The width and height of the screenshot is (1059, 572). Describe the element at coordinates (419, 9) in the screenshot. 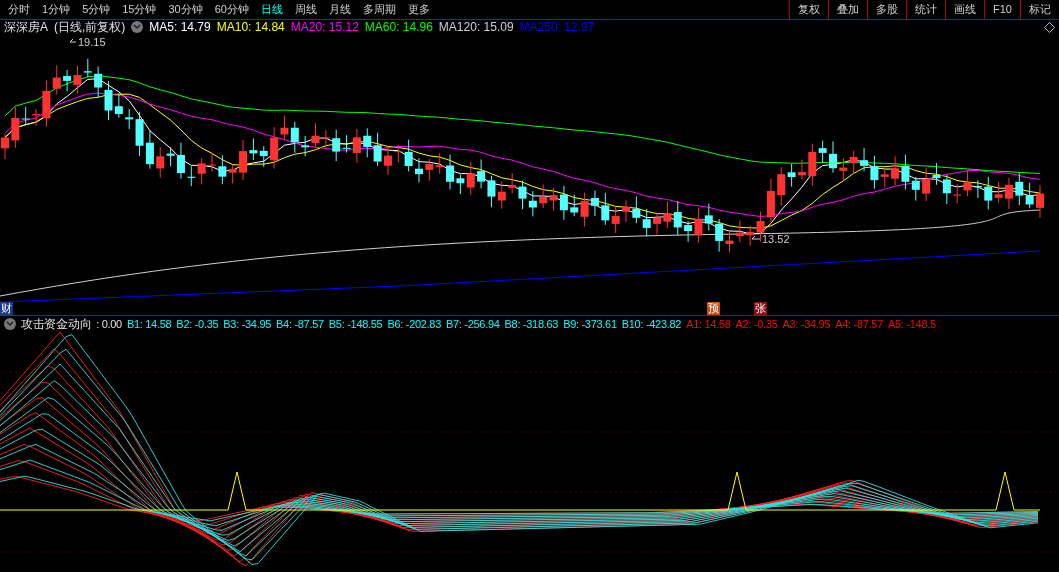

I see `period-tab: 更多` at that location.